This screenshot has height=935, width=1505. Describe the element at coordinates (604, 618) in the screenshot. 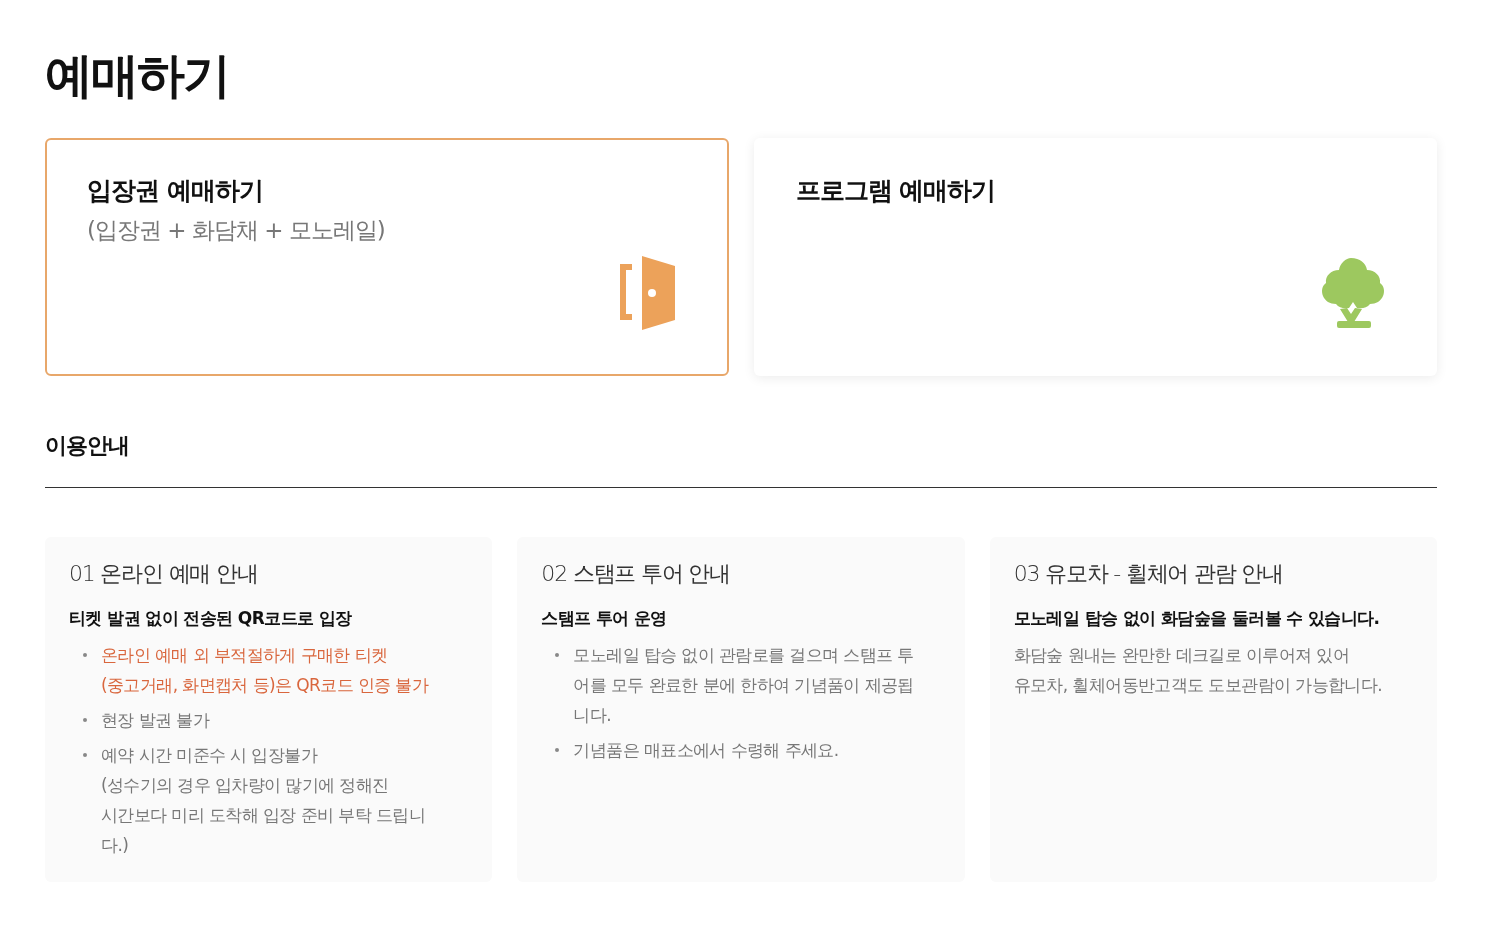

I see `card-subheading: 스탬프 투어 운영` at that location.